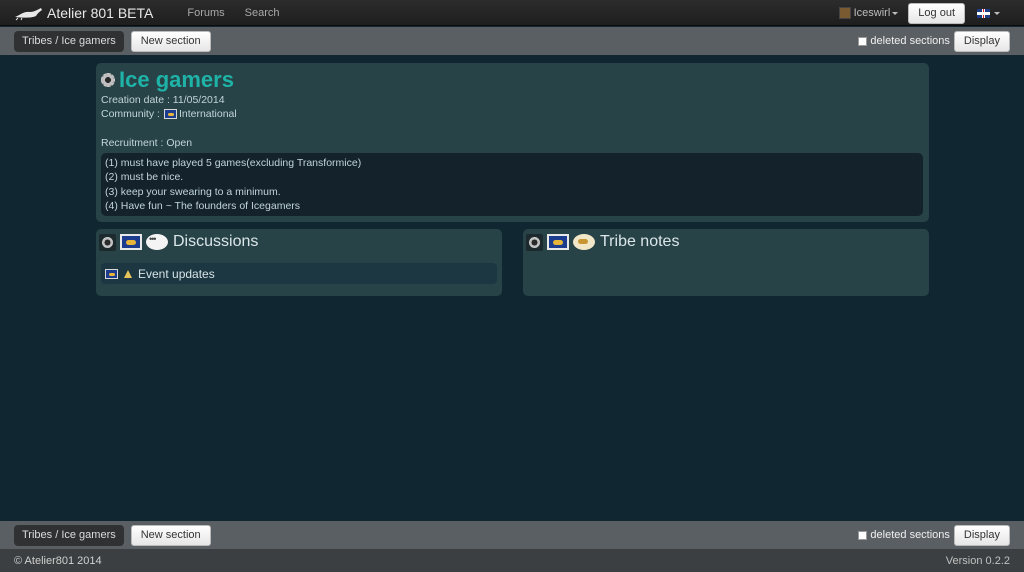  What do you see at coordinates (144, 177) in the screenshot?
I see `rule-line: (2) must be nice.` at bounding box center [144, 177].